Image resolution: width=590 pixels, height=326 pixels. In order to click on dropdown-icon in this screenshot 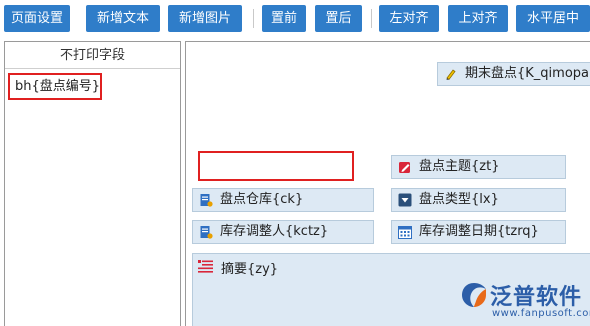, I will do `click(405, 200)`.